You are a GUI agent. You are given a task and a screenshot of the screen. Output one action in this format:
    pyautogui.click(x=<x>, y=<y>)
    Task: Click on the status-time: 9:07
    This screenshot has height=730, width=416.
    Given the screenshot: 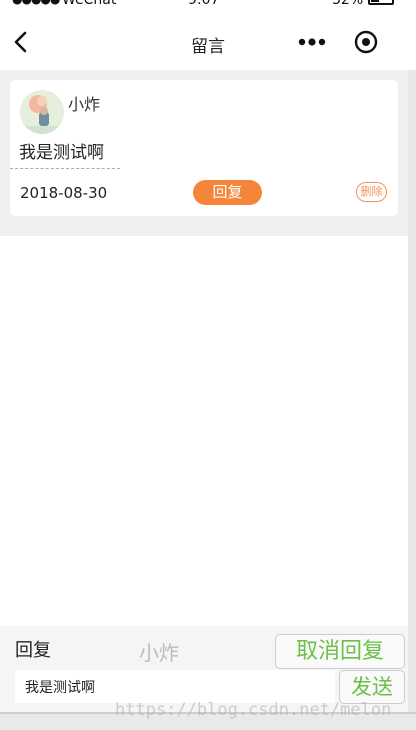 What is the action you would take?
    pyautogui.click(x=204, y=4)
    